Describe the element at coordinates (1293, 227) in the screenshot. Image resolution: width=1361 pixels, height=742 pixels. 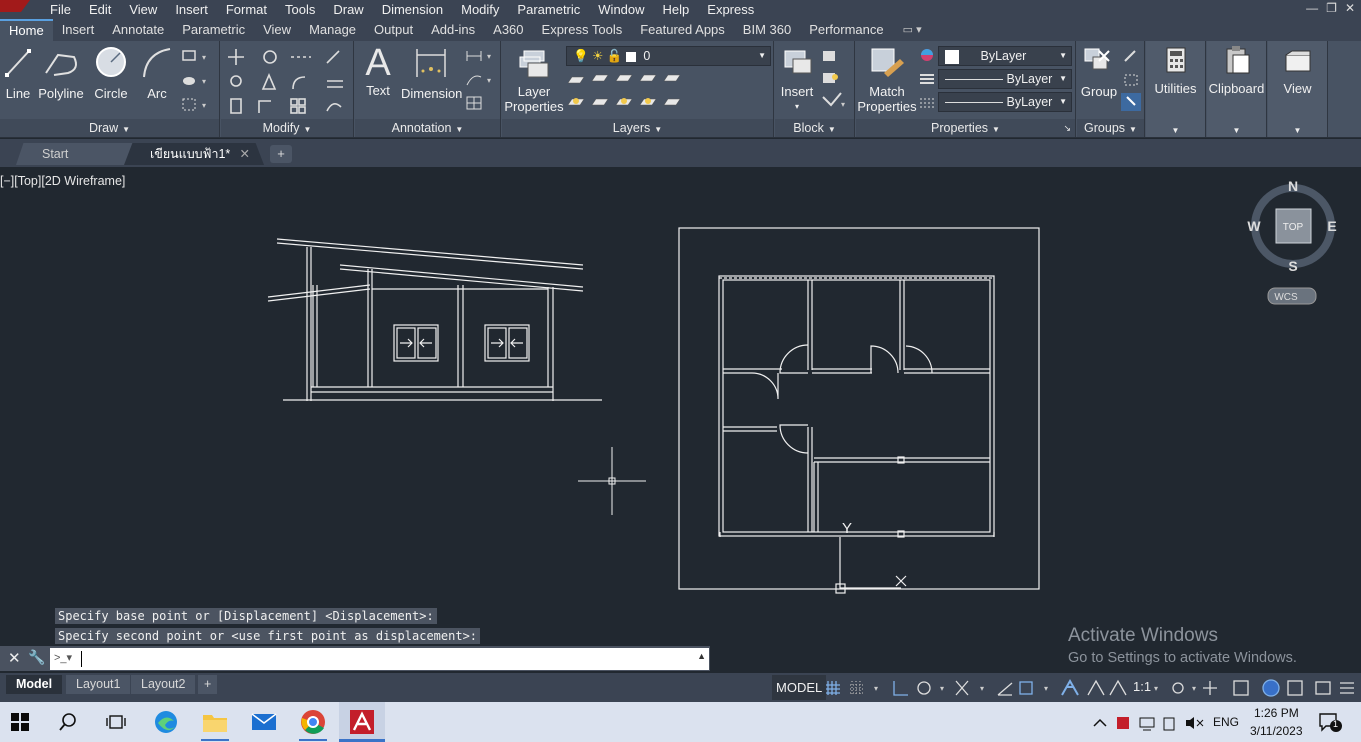
I see `svg-text: TOP` at that location.